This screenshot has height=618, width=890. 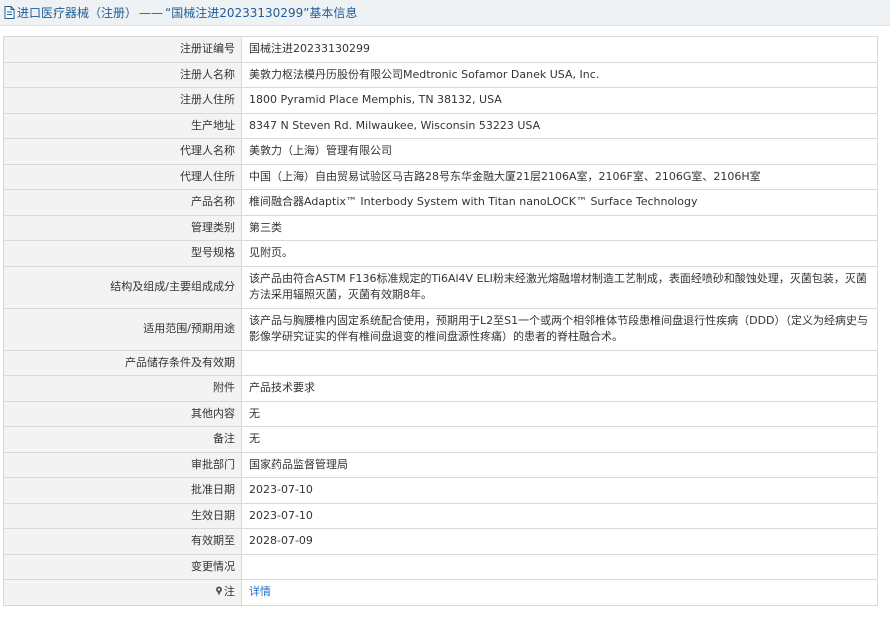 I want to click on details-link: 详情, so click(x=260, y=591).